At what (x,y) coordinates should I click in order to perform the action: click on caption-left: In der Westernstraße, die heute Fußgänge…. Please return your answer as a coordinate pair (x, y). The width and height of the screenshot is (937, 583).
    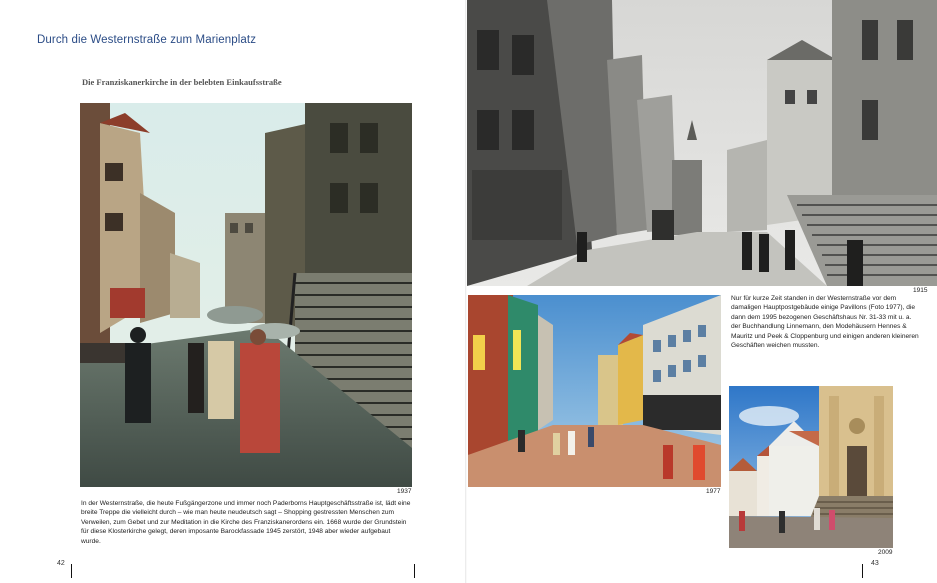
    Looking at the image, I should click on (246, 522).